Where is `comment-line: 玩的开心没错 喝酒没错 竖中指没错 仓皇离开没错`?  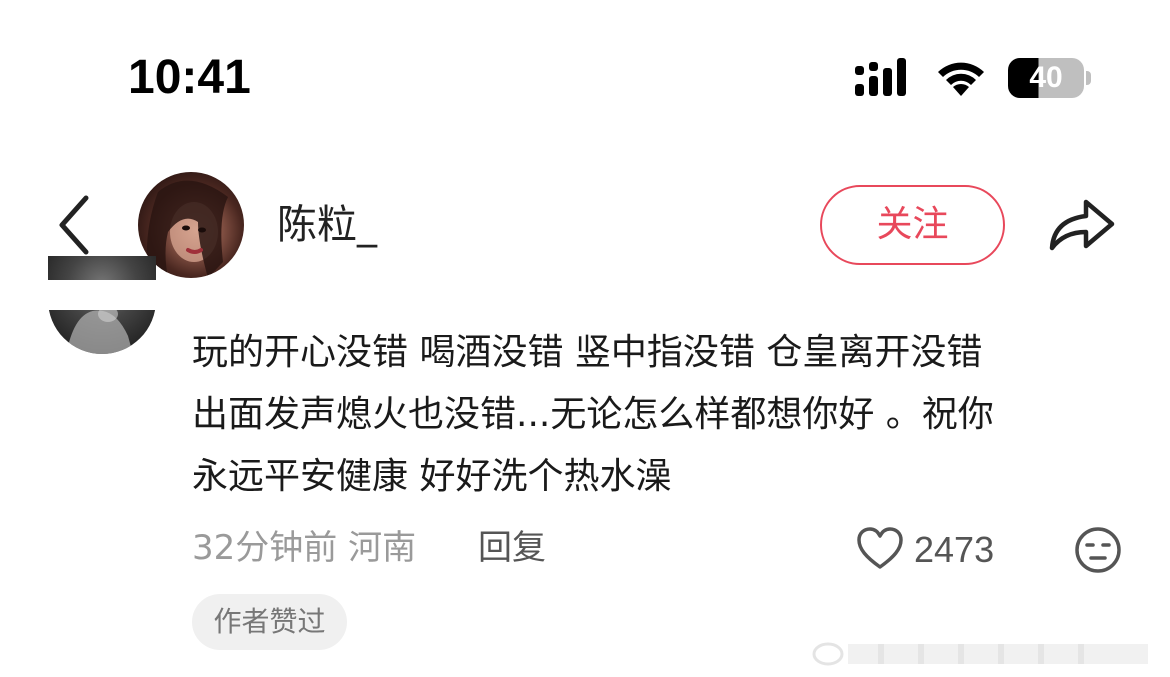 comment-line: 玩的开心没错 喝酒没错 竖中指没错 仓皇离开没错 is located at coordinates (587, 352).